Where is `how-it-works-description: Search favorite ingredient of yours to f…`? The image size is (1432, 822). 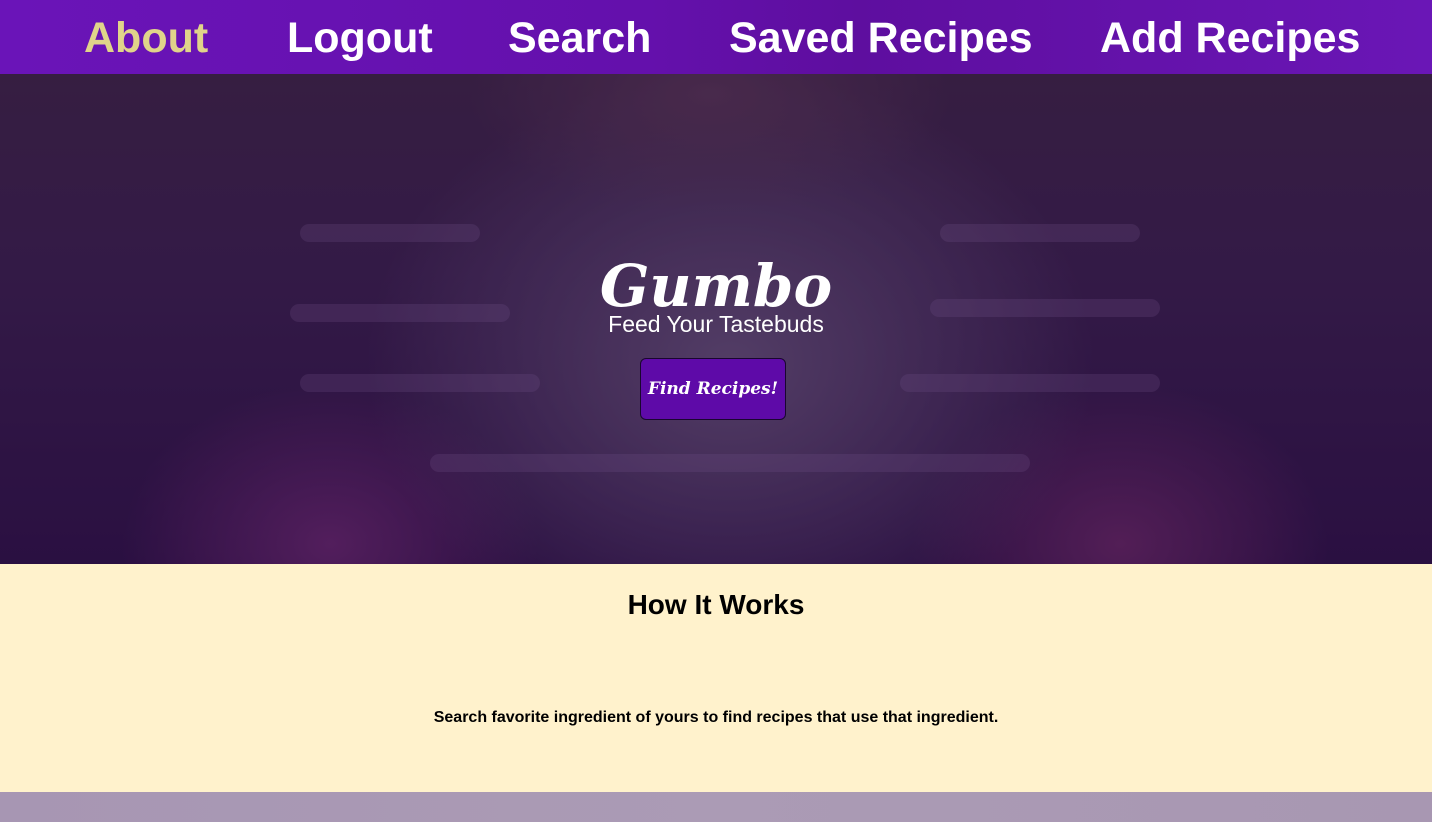 how-it-works-description: Search favorite ingredient of yours to f… is located at coordinates (716, 717).